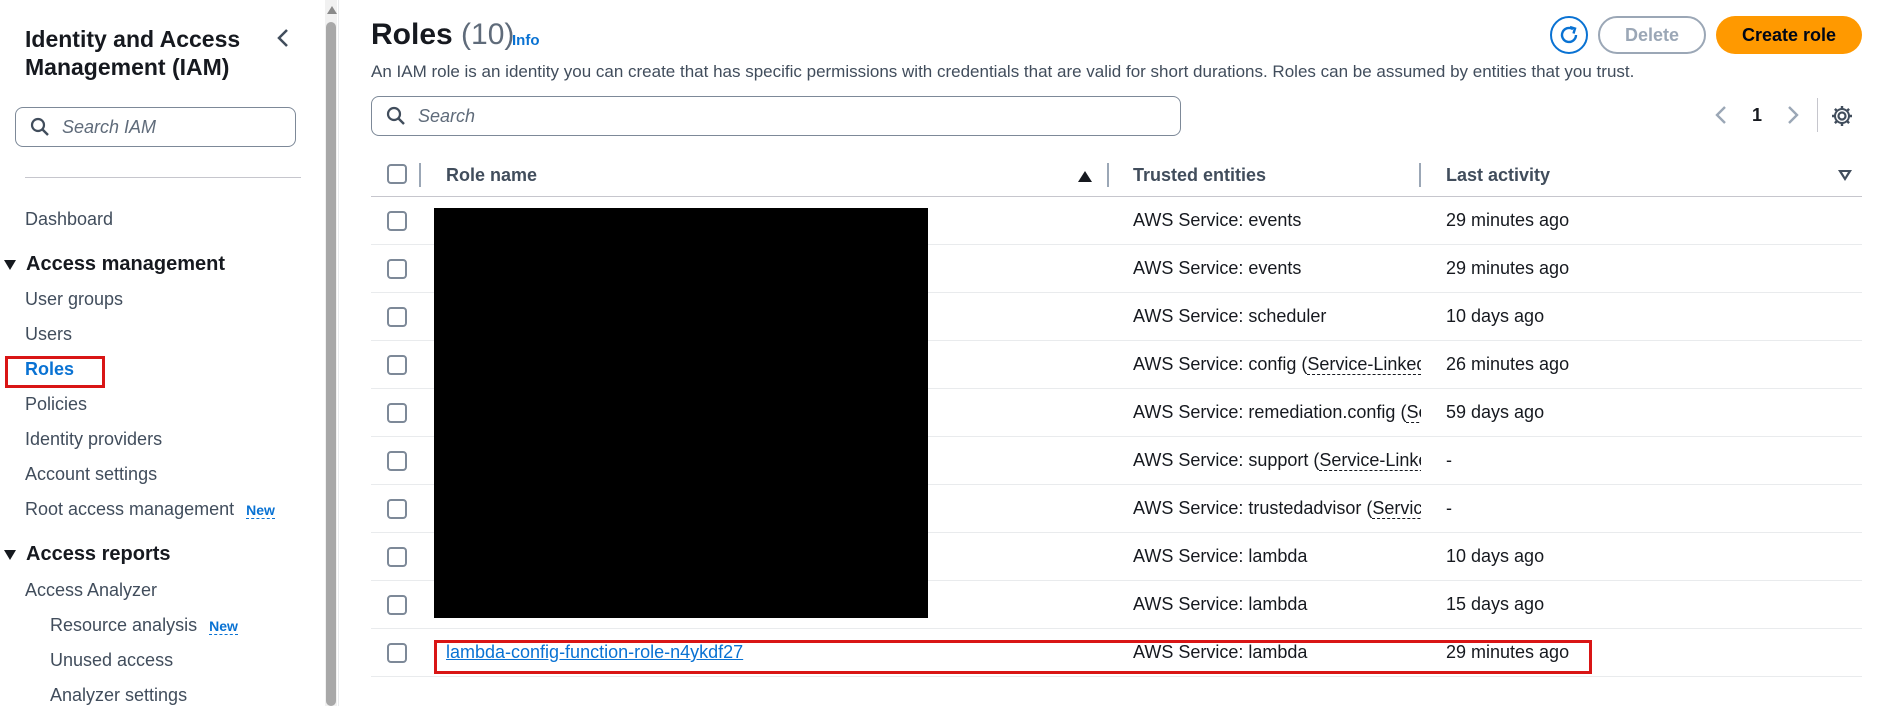 Image resolution: width=1882 pixels, height=706 pixels. Describe the element at coordinates (397, 174) in the screenshot. I see `select-all-checkbox` at that location.